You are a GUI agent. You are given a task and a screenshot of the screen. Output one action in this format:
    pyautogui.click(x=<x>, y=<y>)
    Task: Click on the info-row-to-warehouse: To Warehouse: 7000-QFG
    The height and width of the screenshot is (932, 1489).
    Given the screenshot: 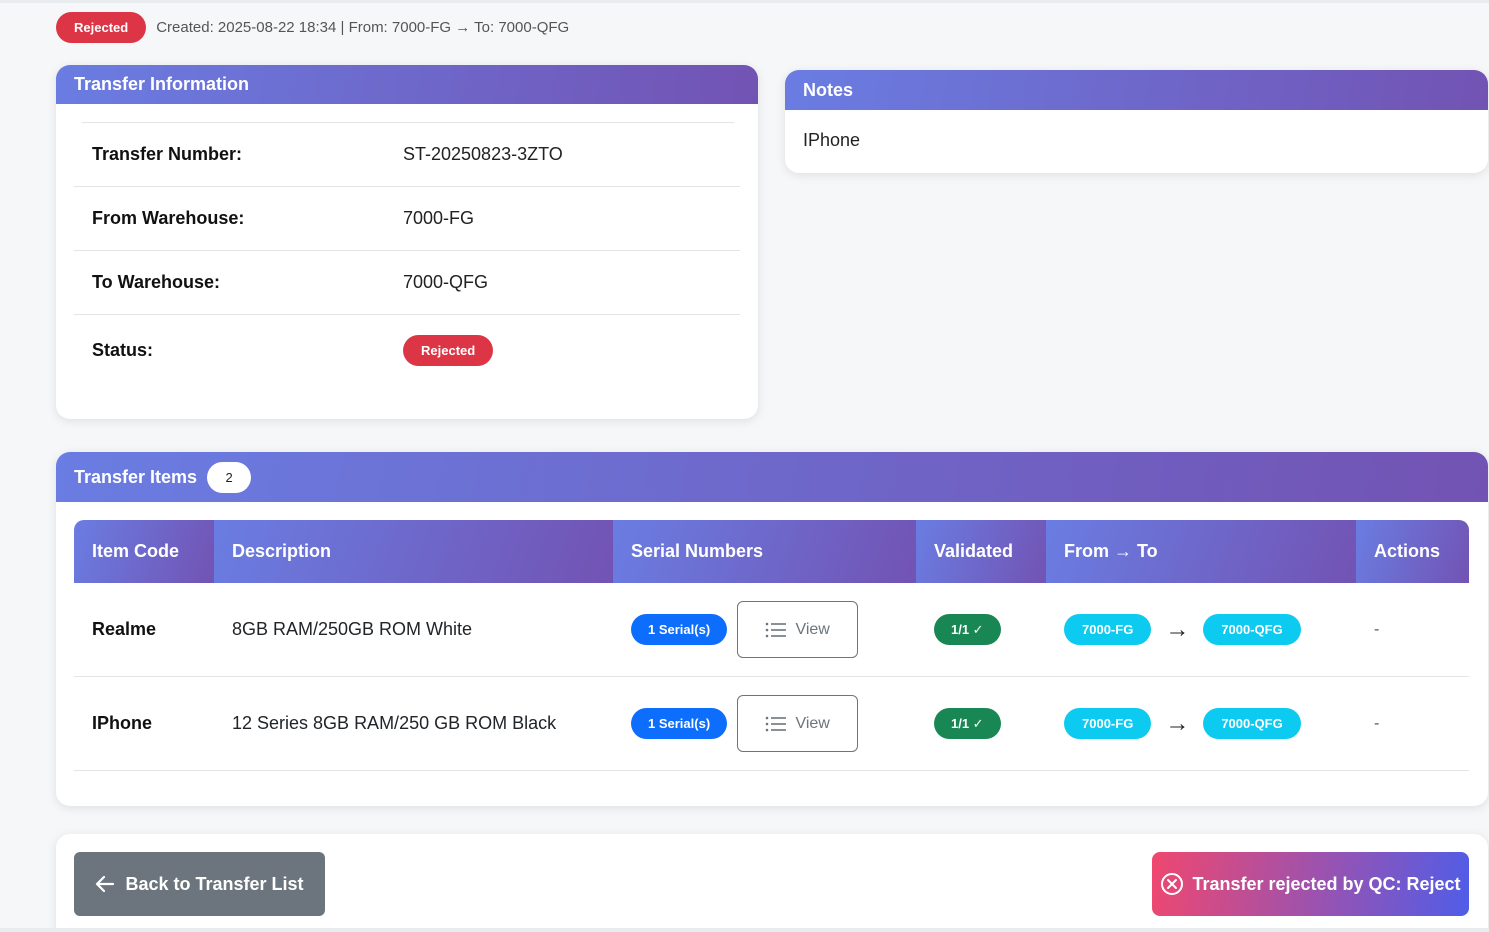 What is the action you would take?
    pyautogui.click(x=407, y=283)
    